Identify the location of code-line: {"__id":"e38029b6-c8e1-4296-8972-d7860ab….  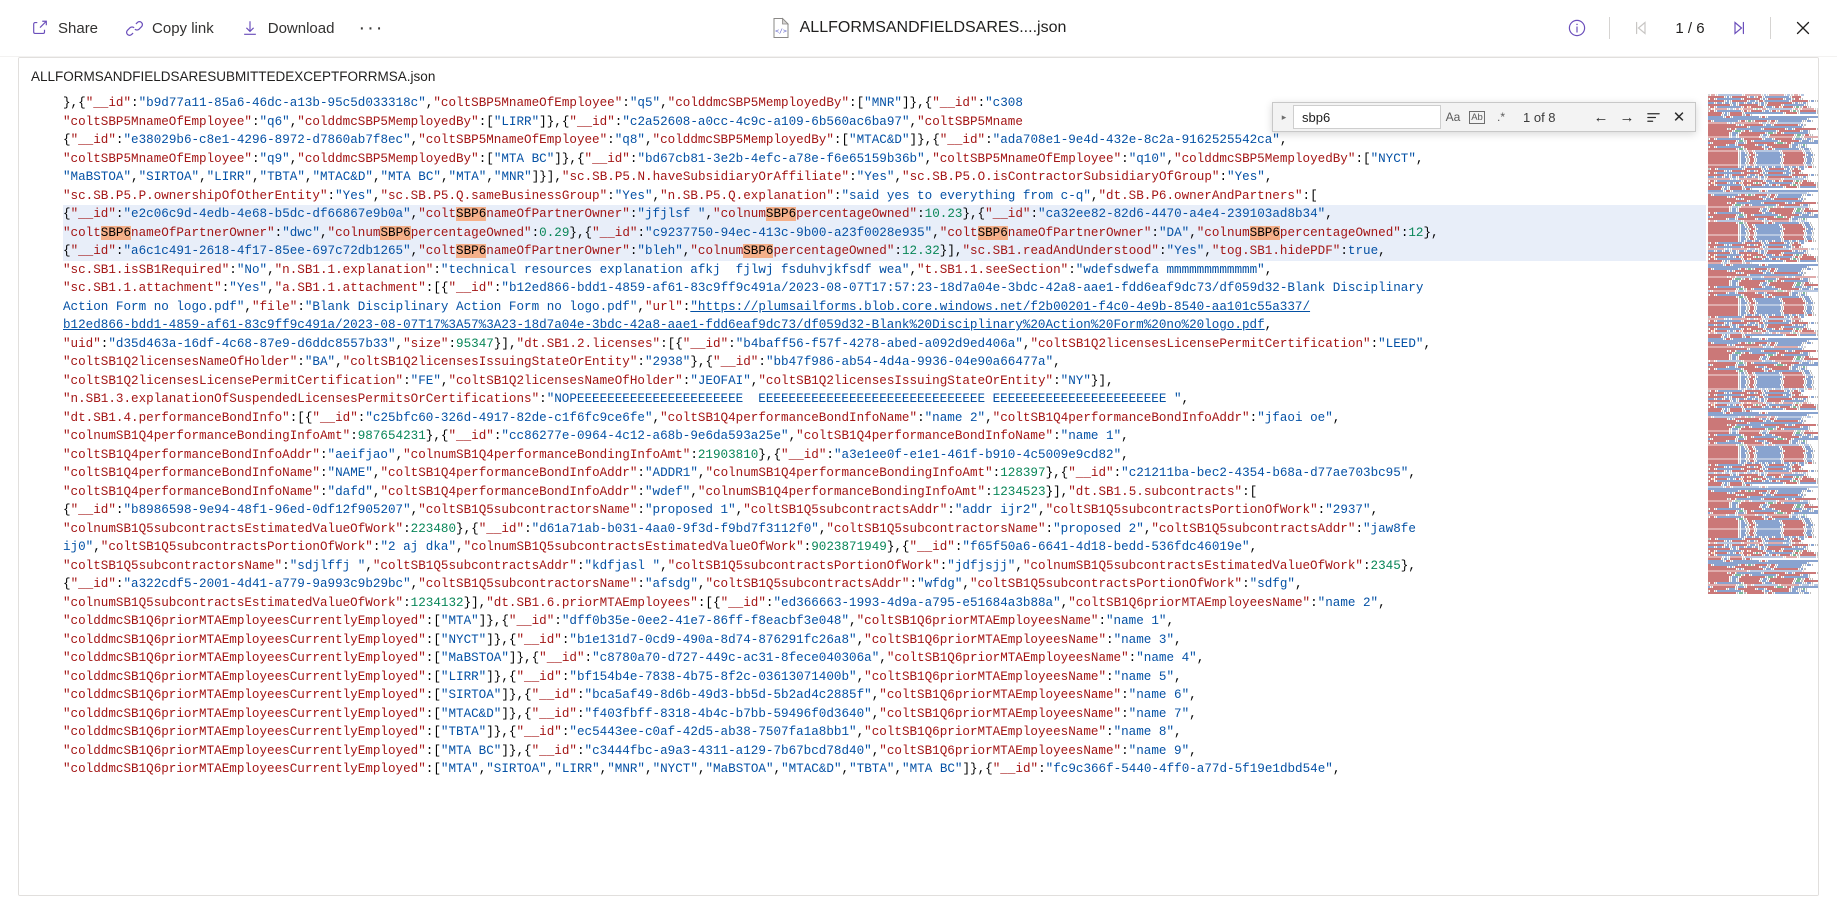
(675, 140).